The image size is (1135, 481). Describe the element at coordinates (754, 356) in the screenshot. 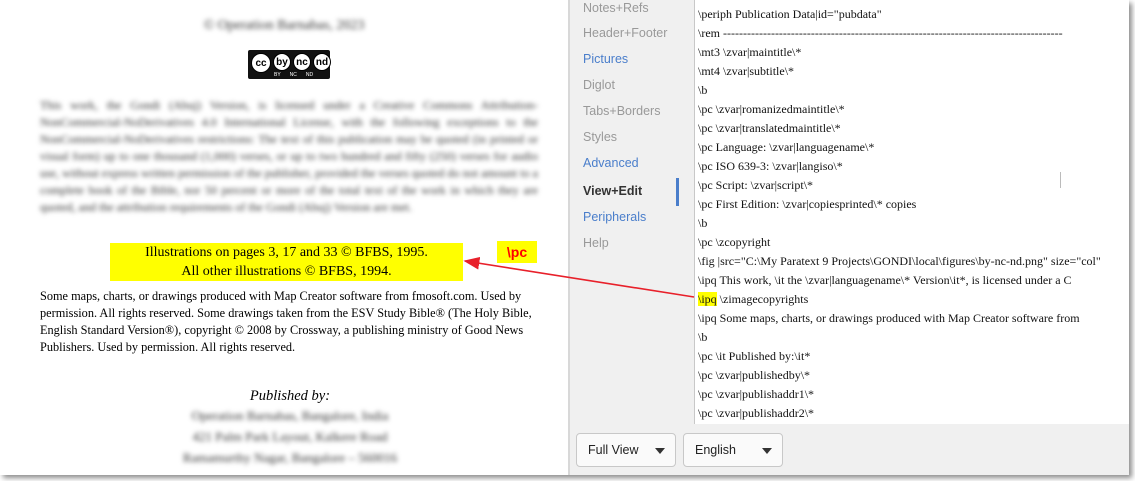

I see `editor-line: \pc \it Published by:\it*` at that location.